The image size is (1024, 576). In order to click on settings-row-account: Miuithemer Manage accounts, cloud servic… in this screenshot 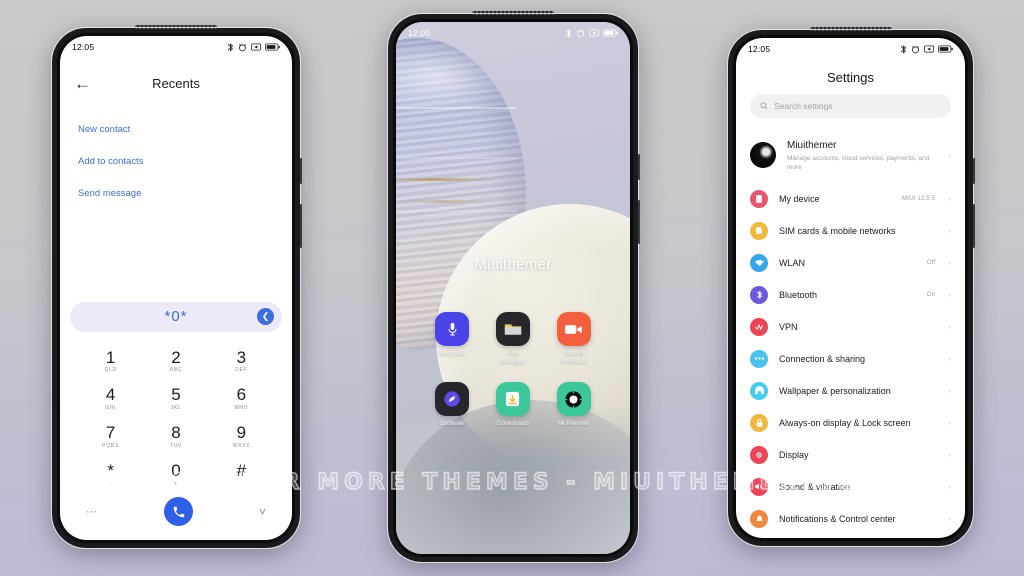, I will do `click(850, 156)`.